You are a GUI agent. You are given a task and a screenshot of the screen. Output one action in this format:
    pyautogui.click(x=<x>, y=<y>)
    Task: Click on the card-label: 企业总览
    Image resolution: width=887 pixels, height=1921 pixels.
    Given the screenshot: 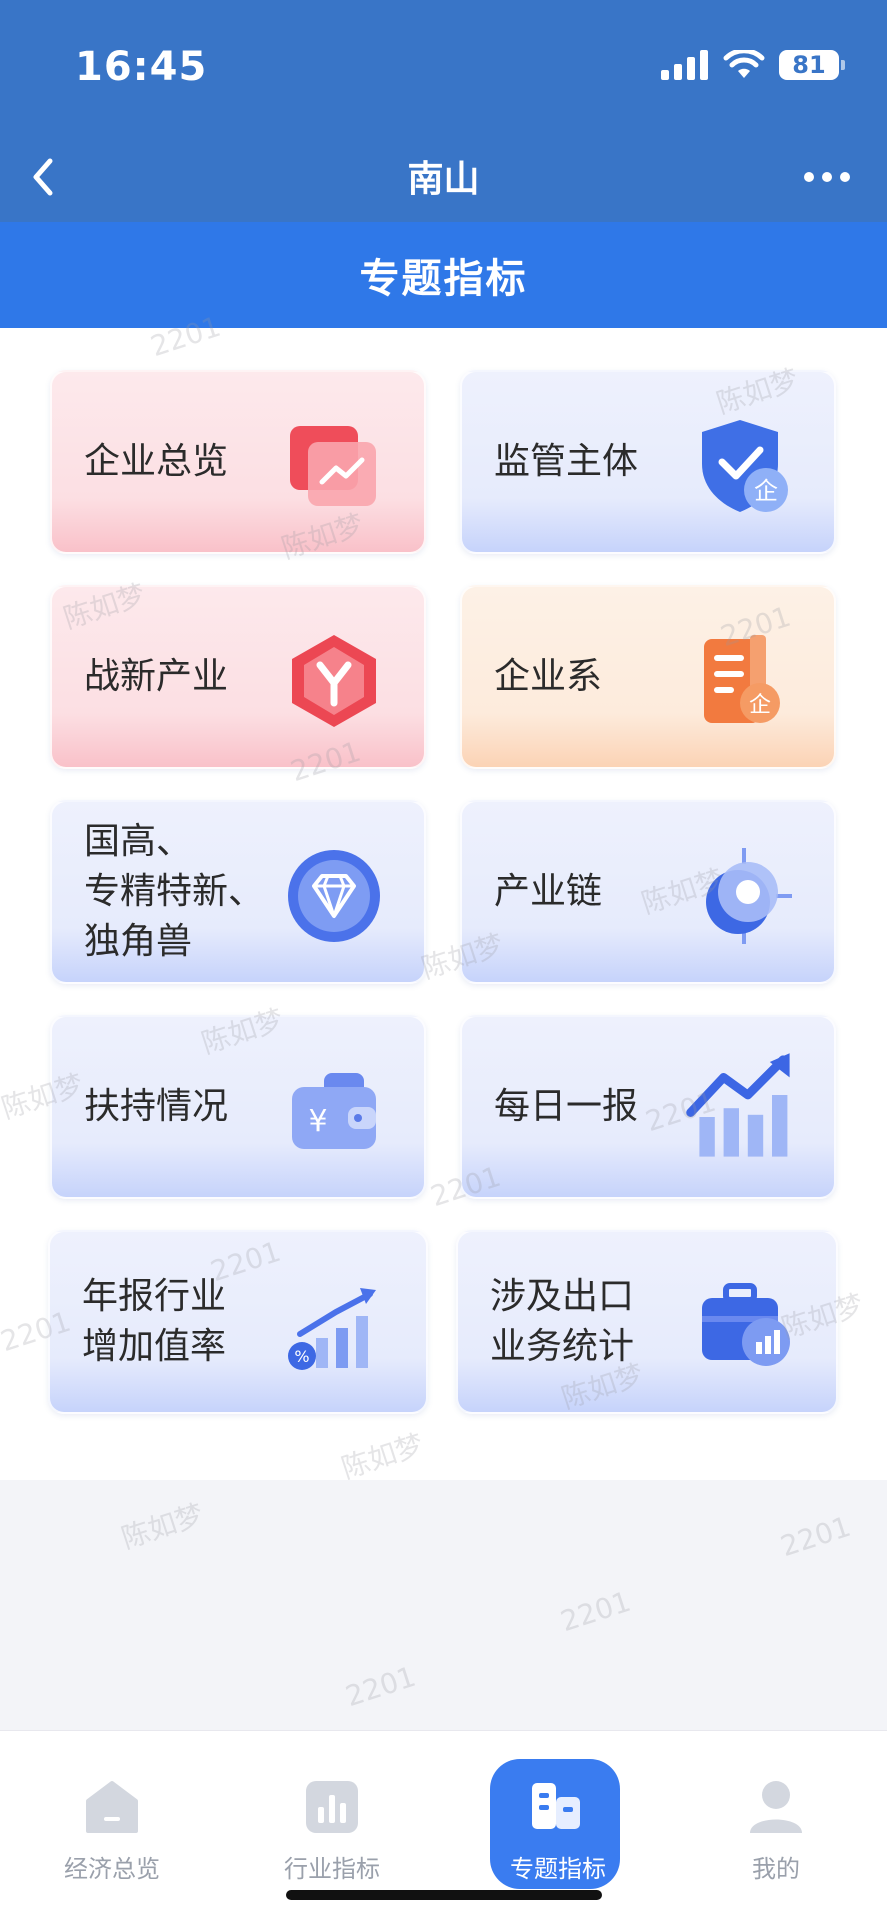 What is the action you would take?
    pyautogui.click(x=156, y=461)
    